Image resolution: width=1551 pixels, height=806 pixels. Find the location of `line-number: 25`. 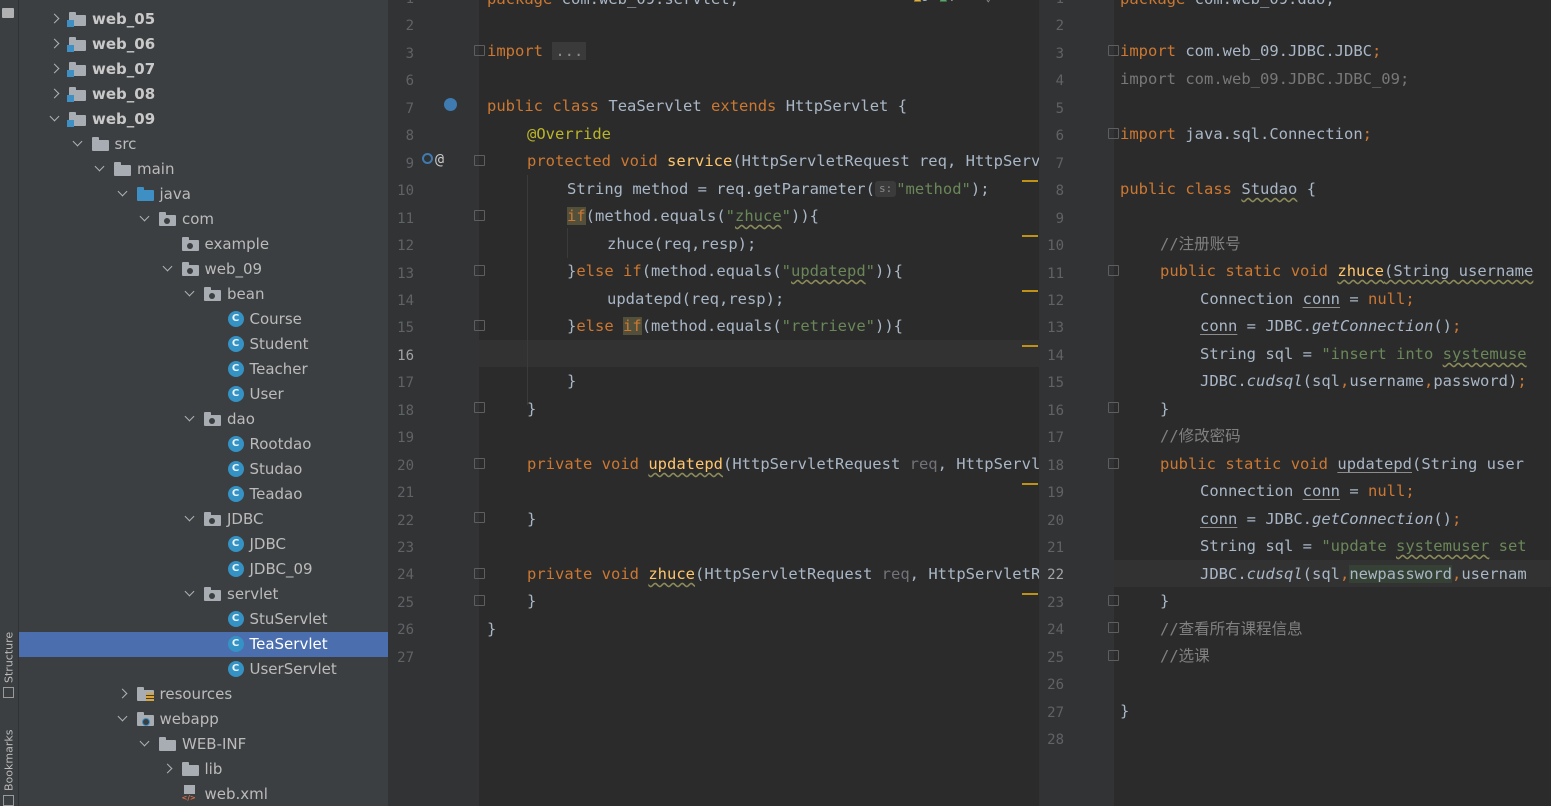

line-number: 25 is located at coordinates (1052, 658).